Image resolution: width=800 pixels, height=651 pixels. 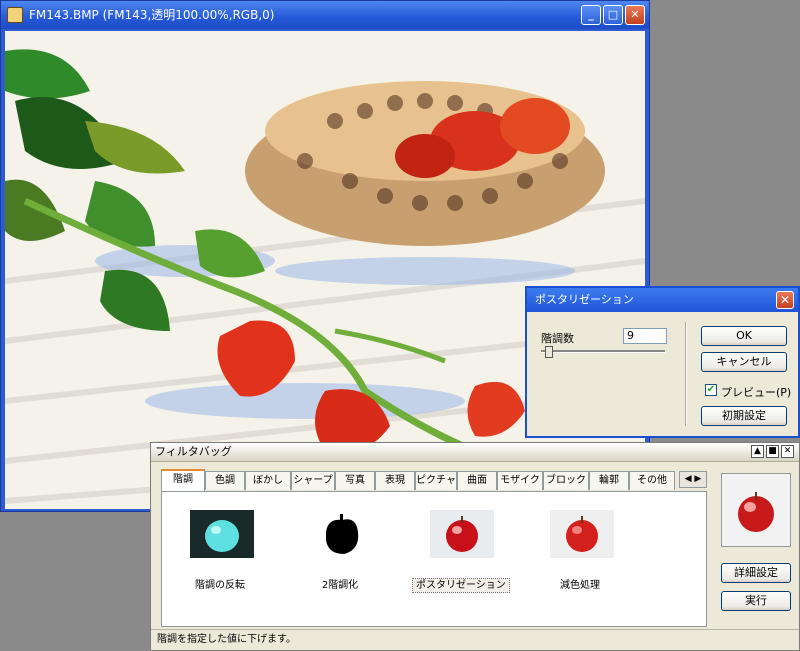 What do you see at coordinates (183, 480) in the screenshot?
I see `tab-gradation: 階調` at bounding box center [183, 480].